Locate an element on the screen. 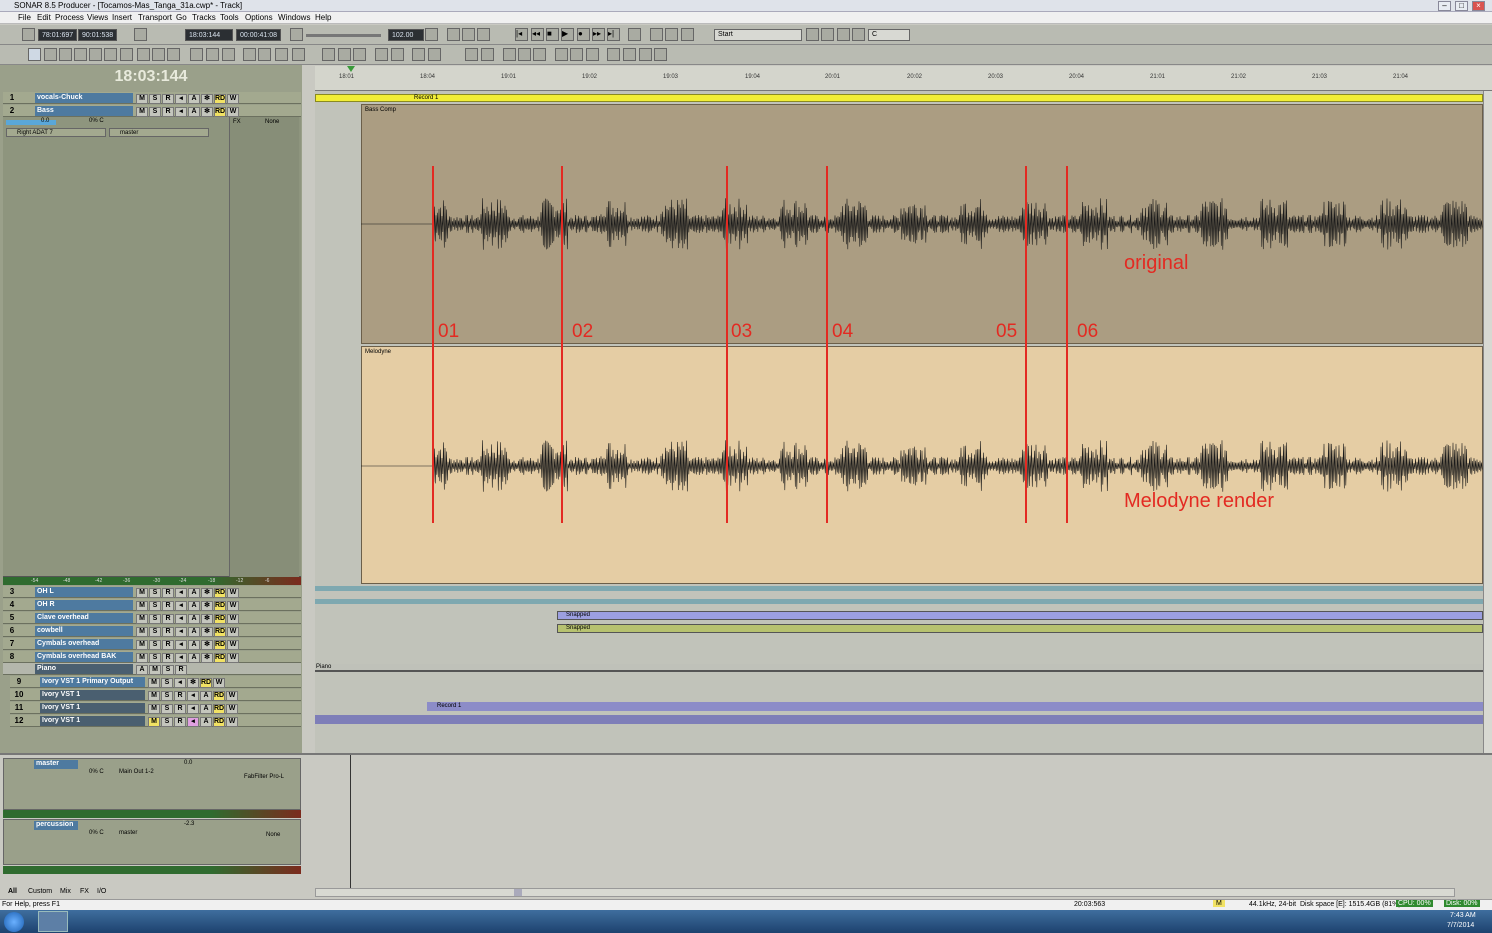  tab-mix: Mix is located at coordinates (65, 891).